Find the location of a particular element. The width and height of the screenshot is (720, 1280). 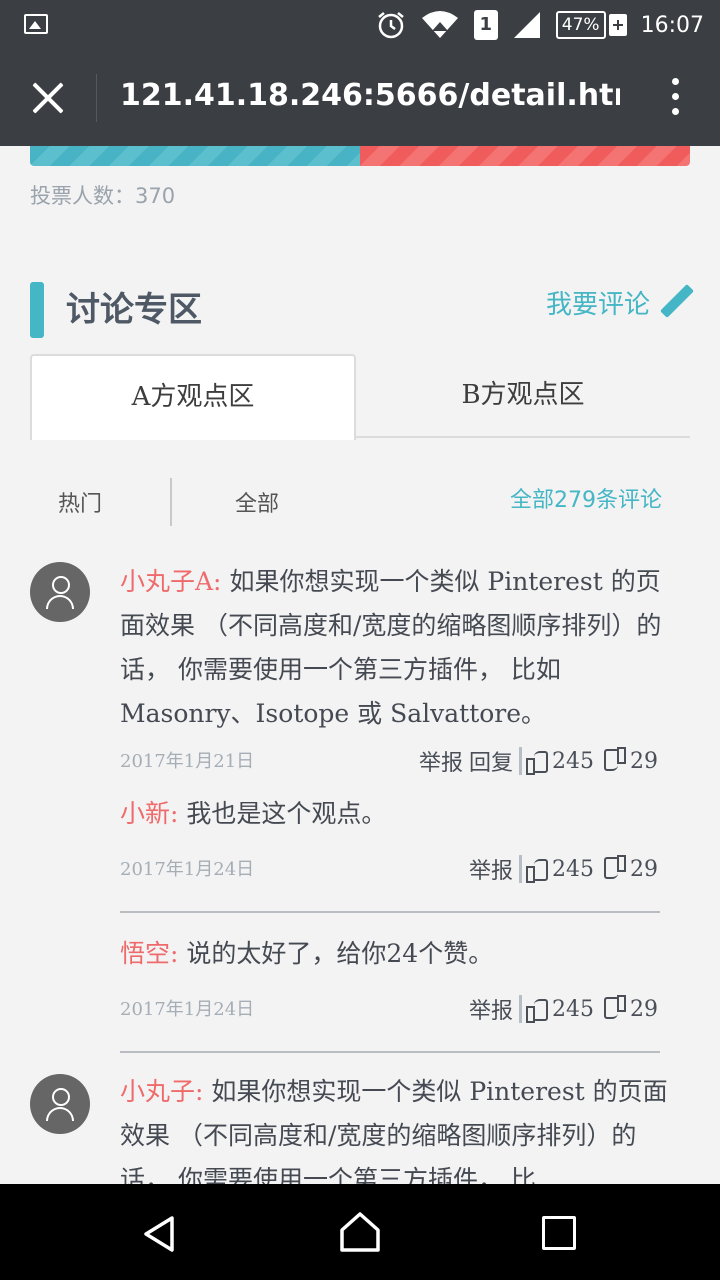

comment-actions: 举报 回复 245 29 is located at coordinates (536, 761).